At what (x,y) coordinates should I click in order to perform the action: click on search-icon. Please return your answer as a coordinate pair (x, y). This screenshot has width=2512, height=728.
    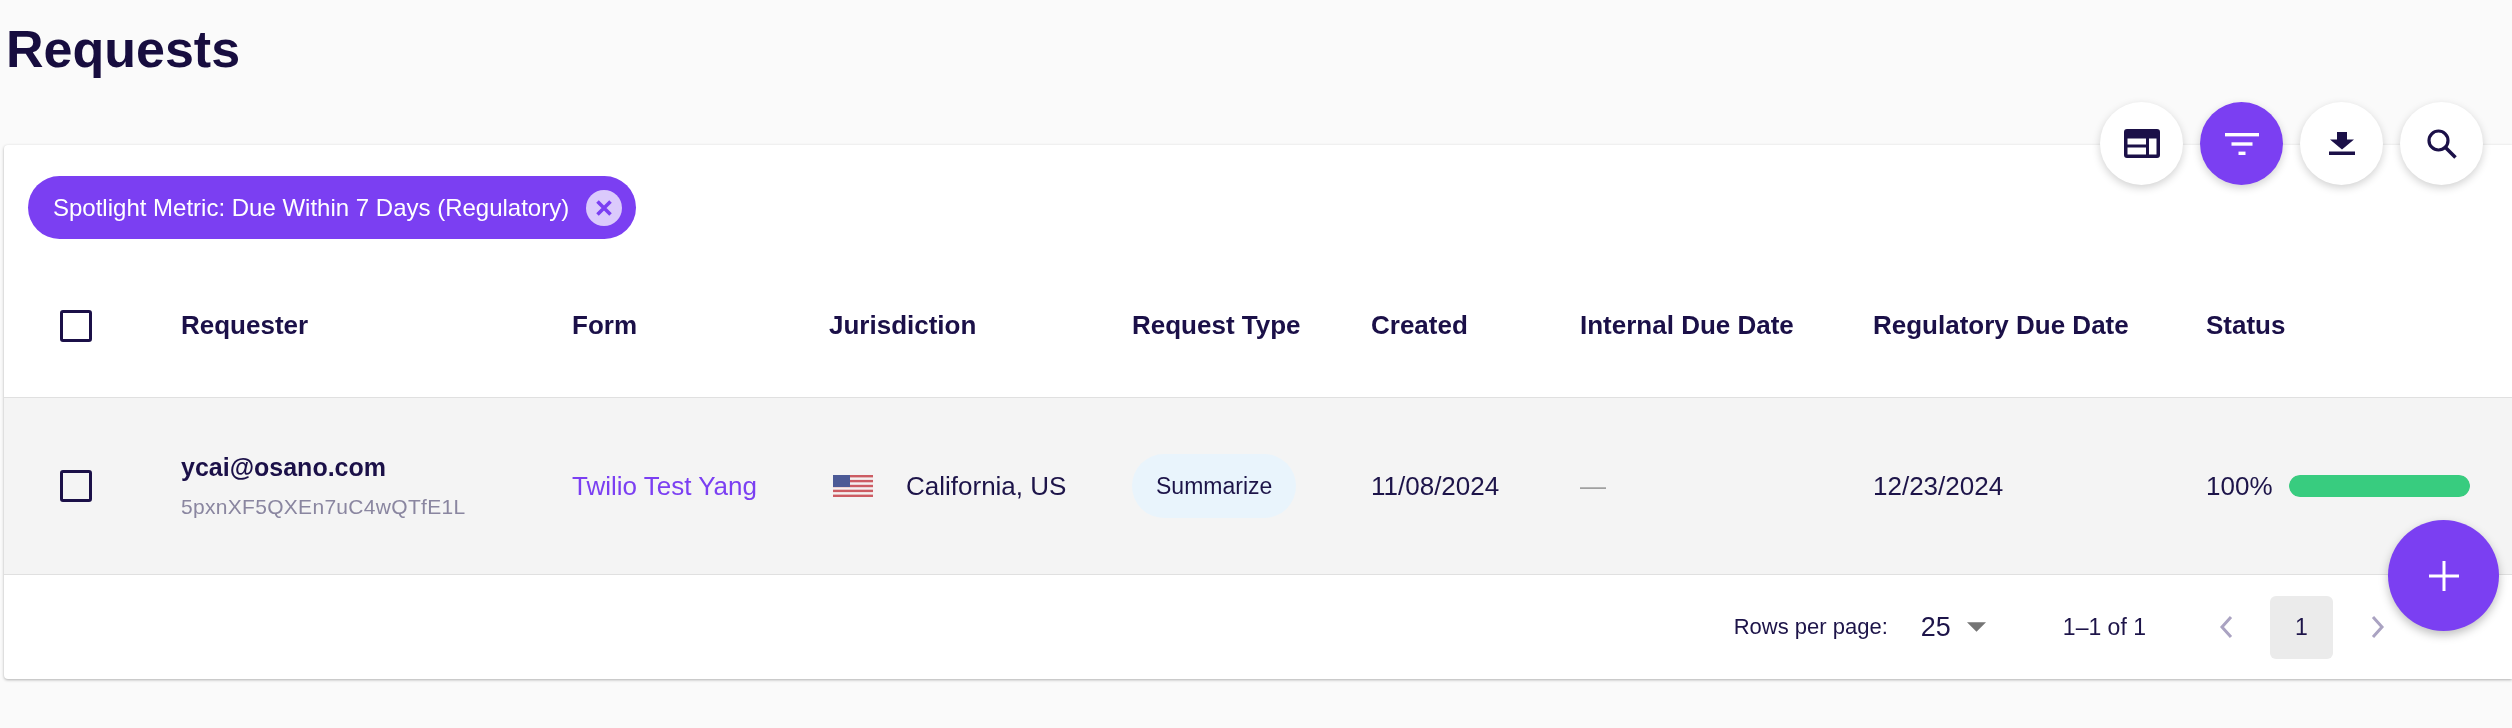
    Looking at the image, I should click on (2441, 143).